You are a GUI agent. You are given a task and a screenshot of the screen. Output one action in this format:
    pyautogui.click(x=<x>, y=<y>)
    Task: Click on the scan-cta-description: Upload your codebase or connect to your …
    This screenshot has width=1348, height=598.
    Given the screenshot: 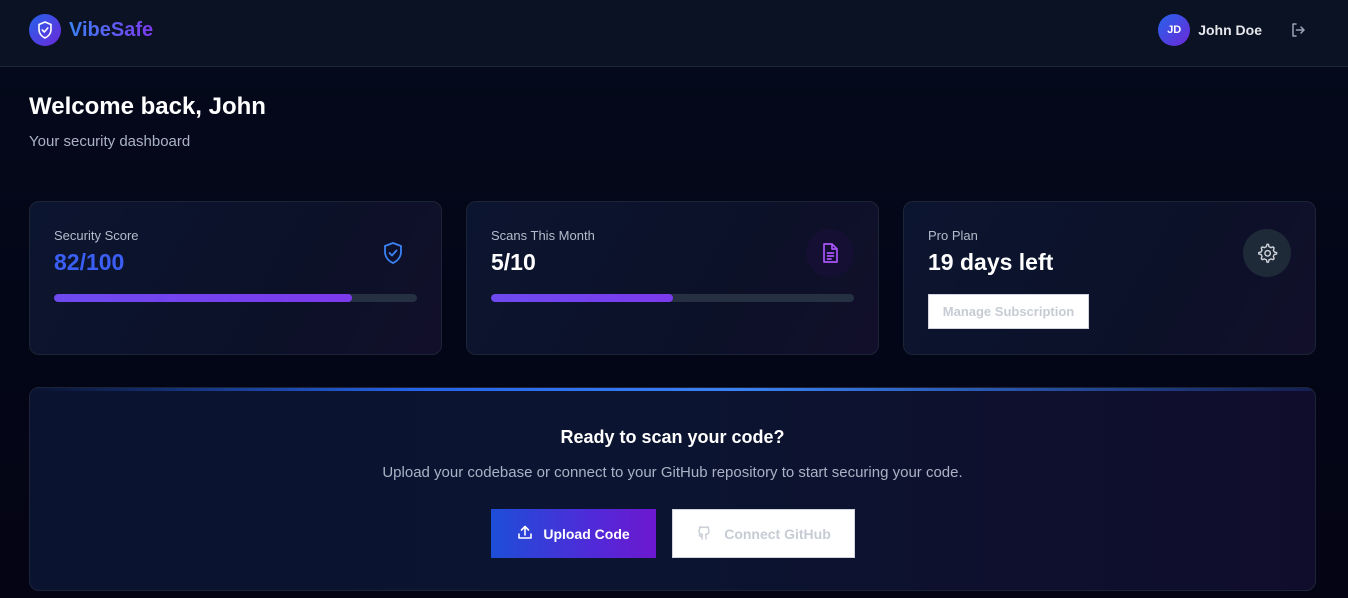 What is the action you would take?
    pyautogui.click(x=672, y=472)
    